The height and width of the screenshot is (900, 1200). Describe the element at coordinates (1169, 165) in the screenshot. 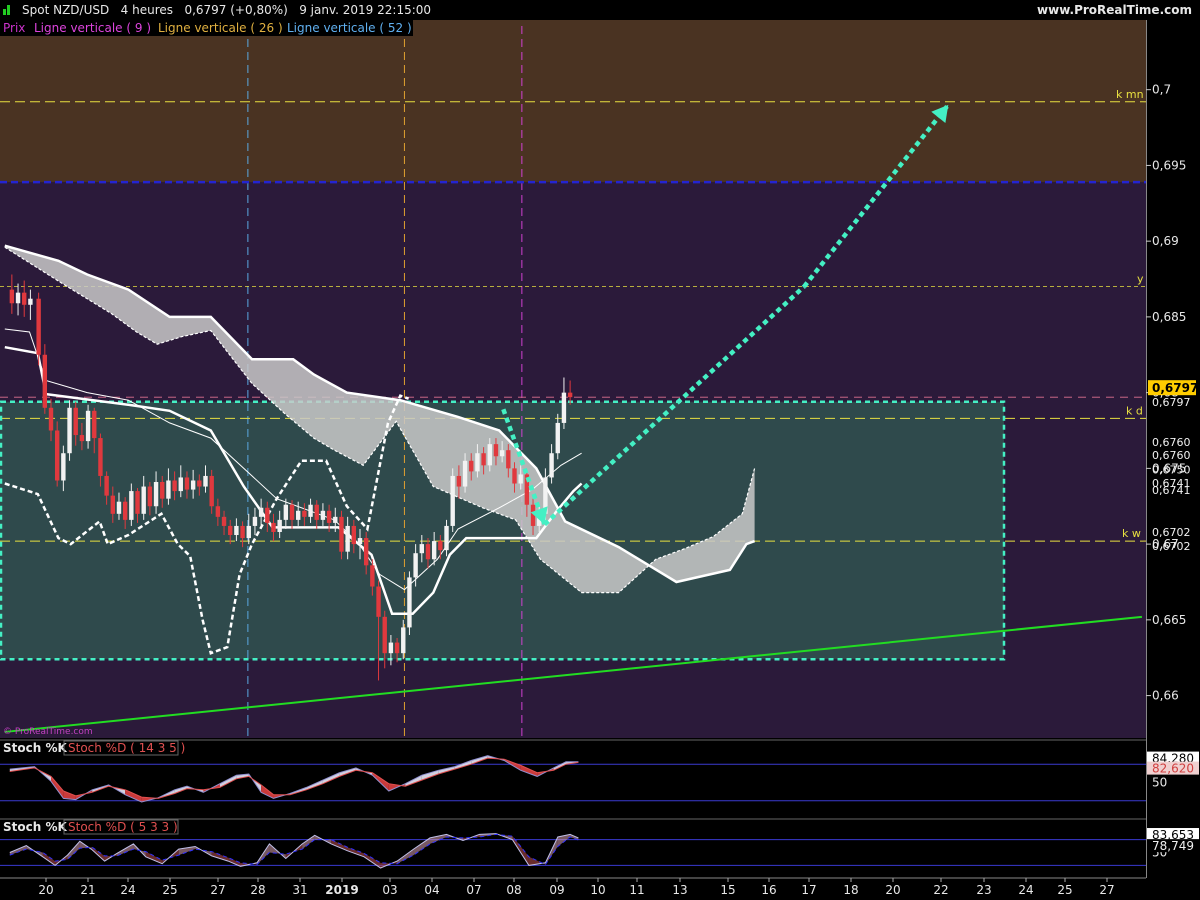

I see `price-tick-label: 0,695` at that location.